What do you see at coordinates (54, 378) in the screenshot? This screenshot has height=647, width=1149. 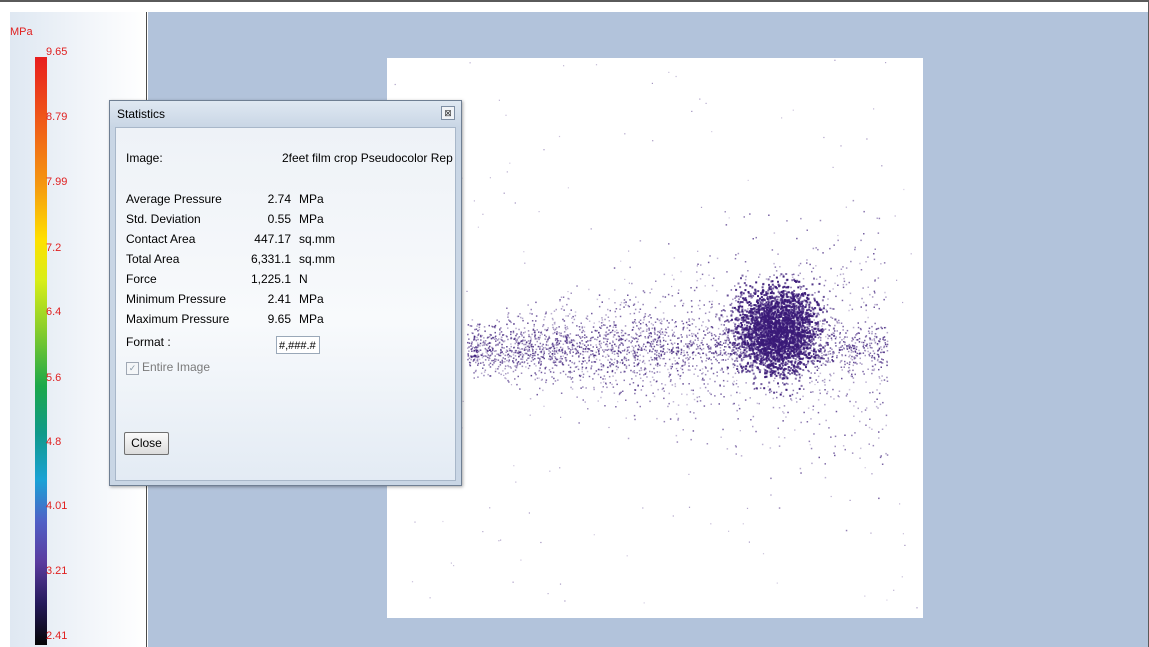 I see `legend-tick: 5.6` at bounding box center [54, 378].